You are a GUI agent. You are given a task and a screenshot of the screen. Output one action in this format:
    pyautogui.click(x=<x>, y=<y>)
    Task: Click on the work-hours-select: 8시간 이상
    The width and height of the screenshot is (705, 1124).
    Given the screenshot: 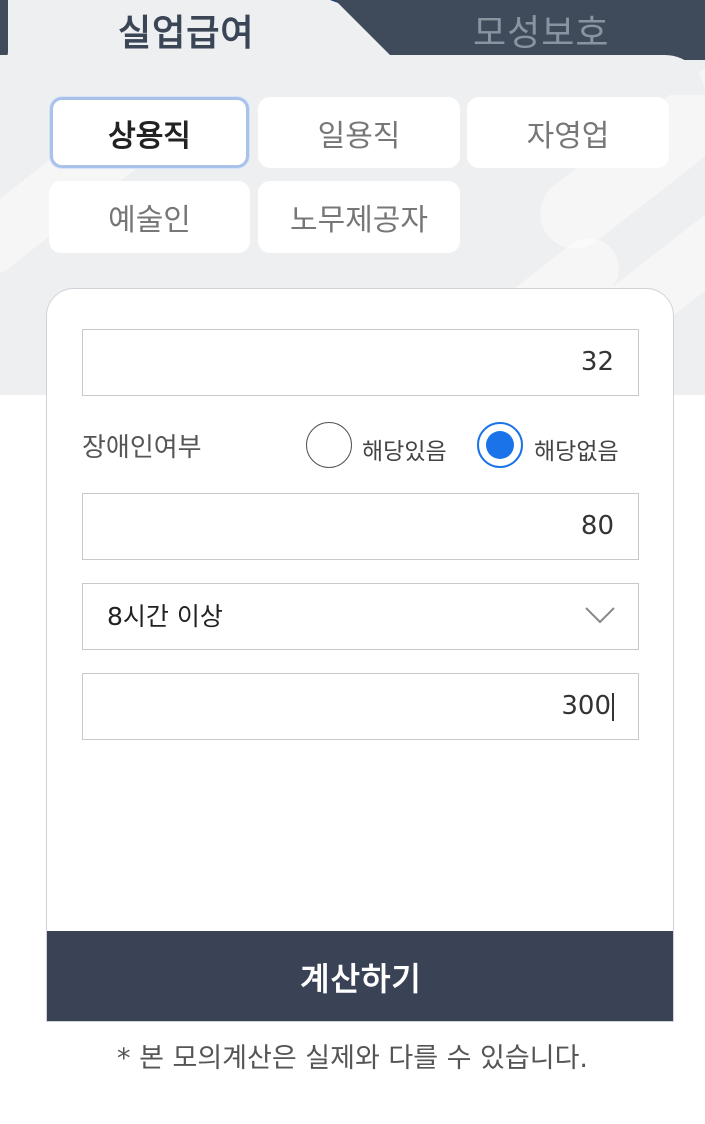 What is the action you would take?
    pyautogui.click(x=360, y=616)
    